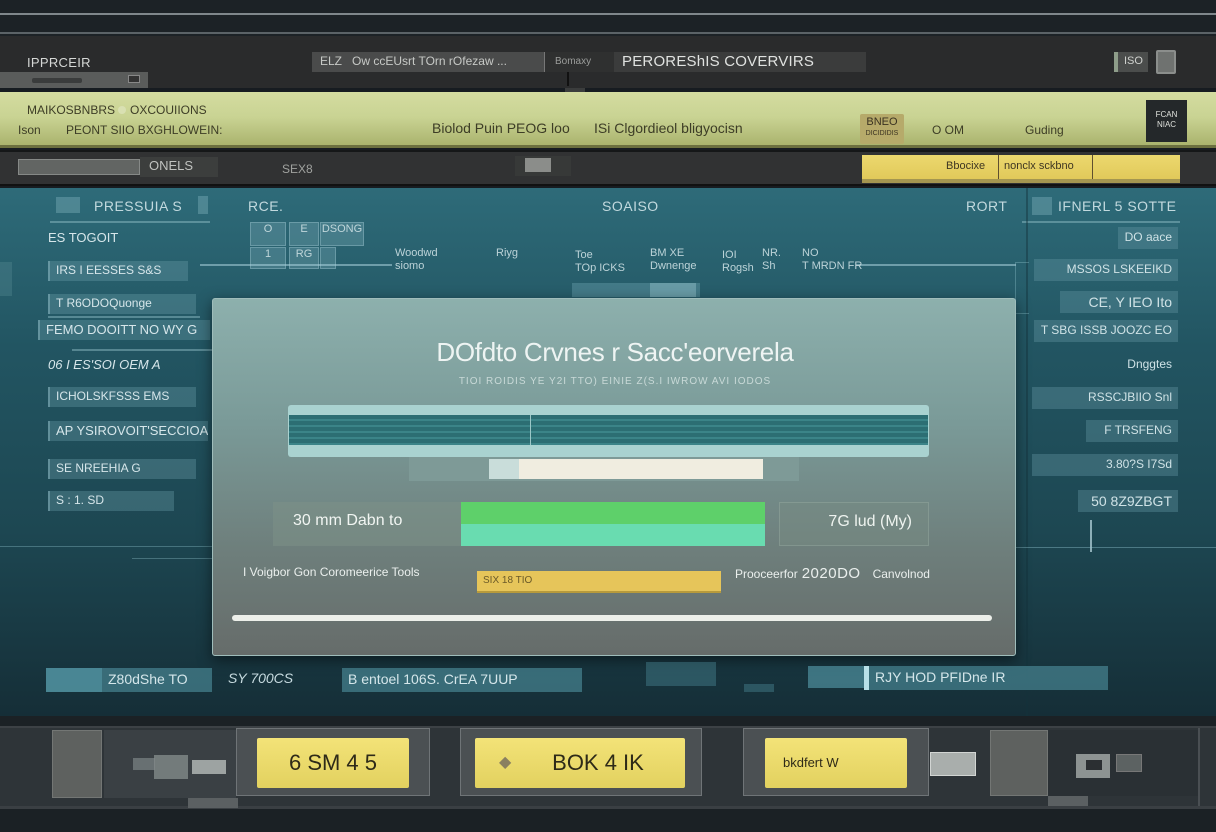 Image resolution: width=1216 pixels, height=832 pixels. I want to click on track-line, so click(936, 265).